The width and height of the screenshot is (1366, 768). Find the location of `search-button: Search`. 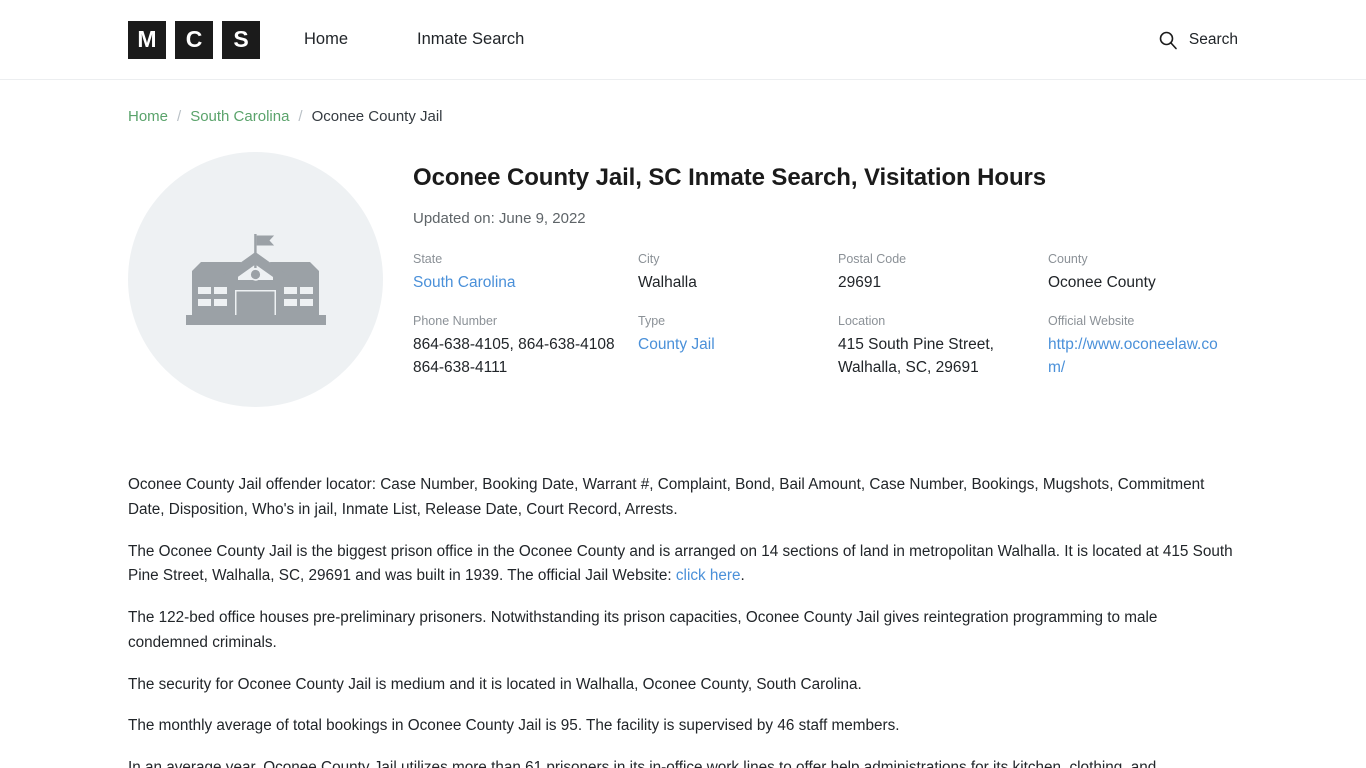

search-button: Search is located at coordinates (1198, 40).